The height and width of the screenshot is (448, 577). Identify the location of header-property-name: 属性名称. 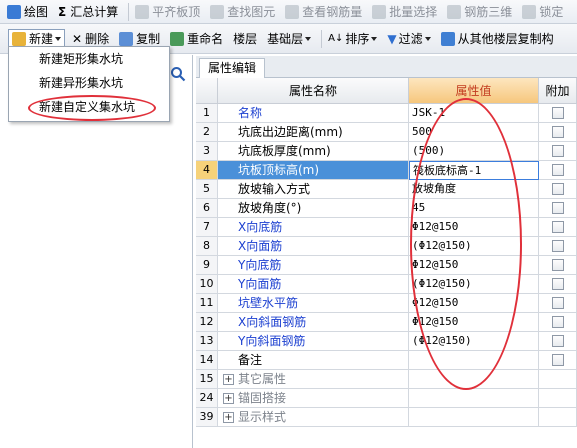
(313, 91).